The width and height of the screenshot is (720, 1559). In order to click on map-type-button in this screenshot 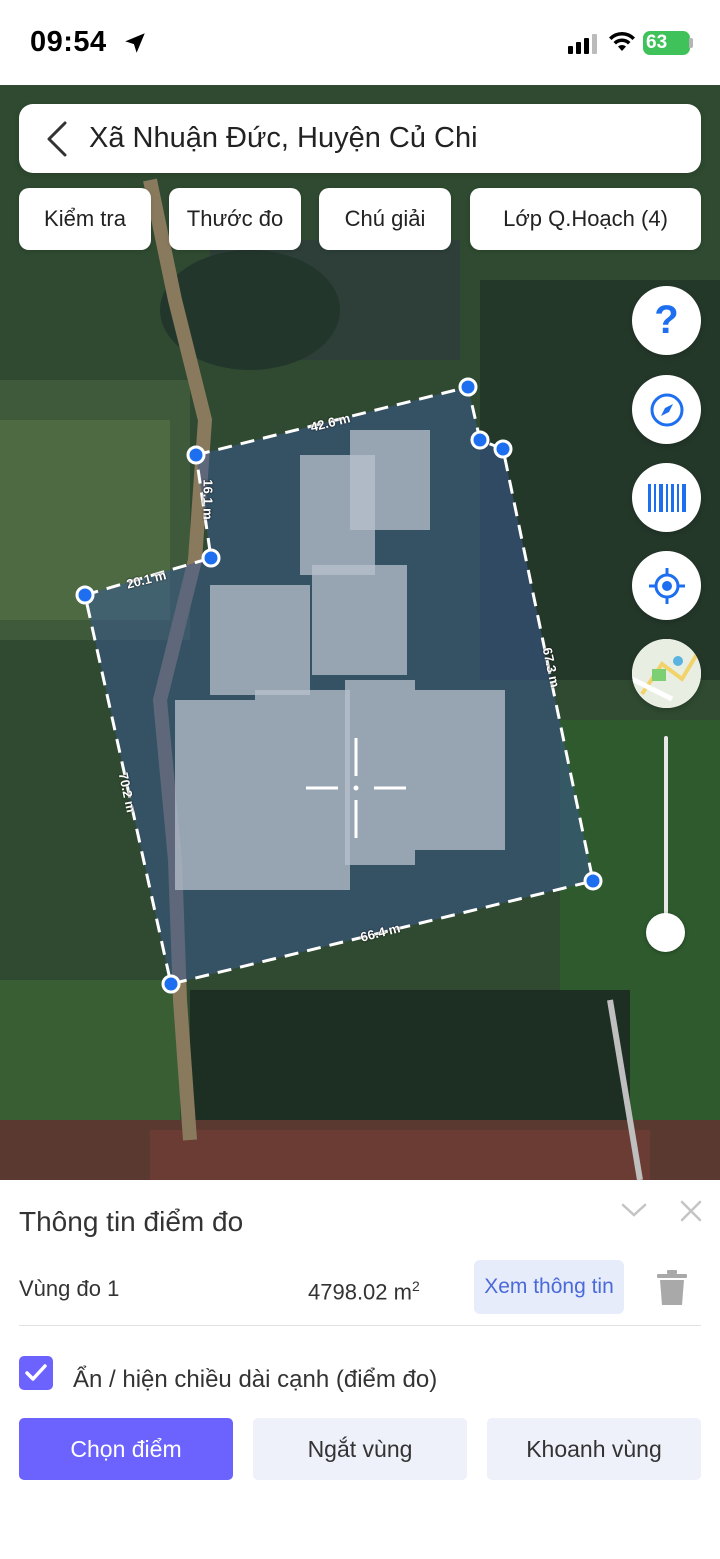, I will do `click(666, 673)`.